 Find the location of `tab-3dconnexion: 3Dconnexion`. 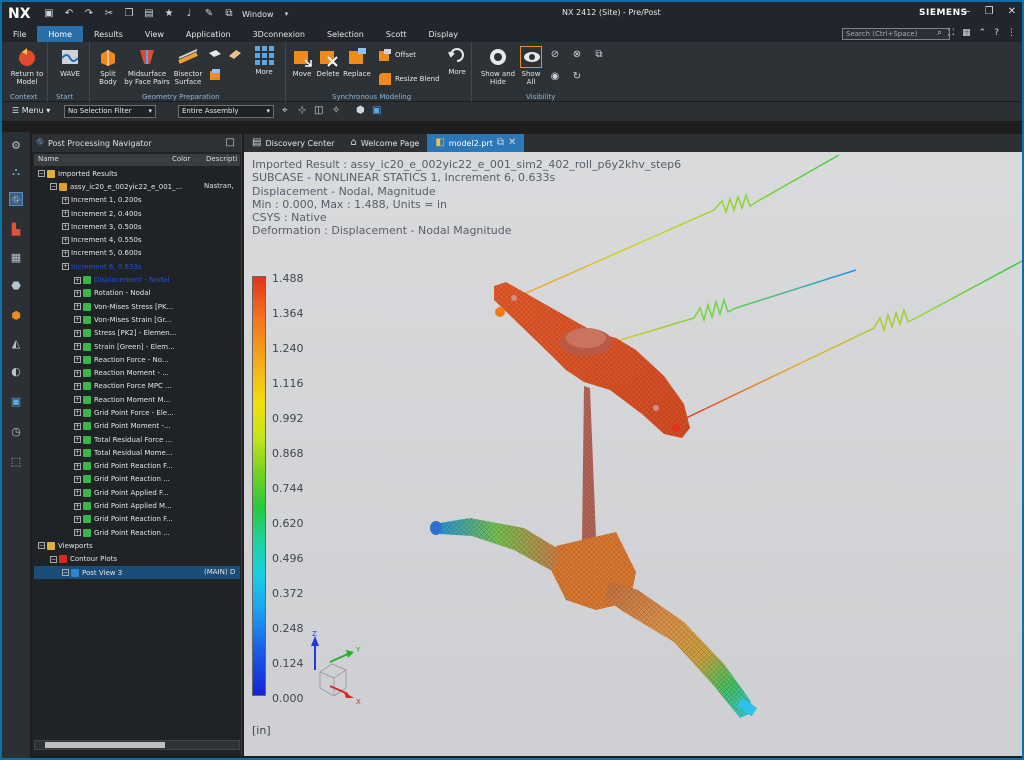

tab-3dconnexion: 3Dconnexion is located at coordinates (279, 34).